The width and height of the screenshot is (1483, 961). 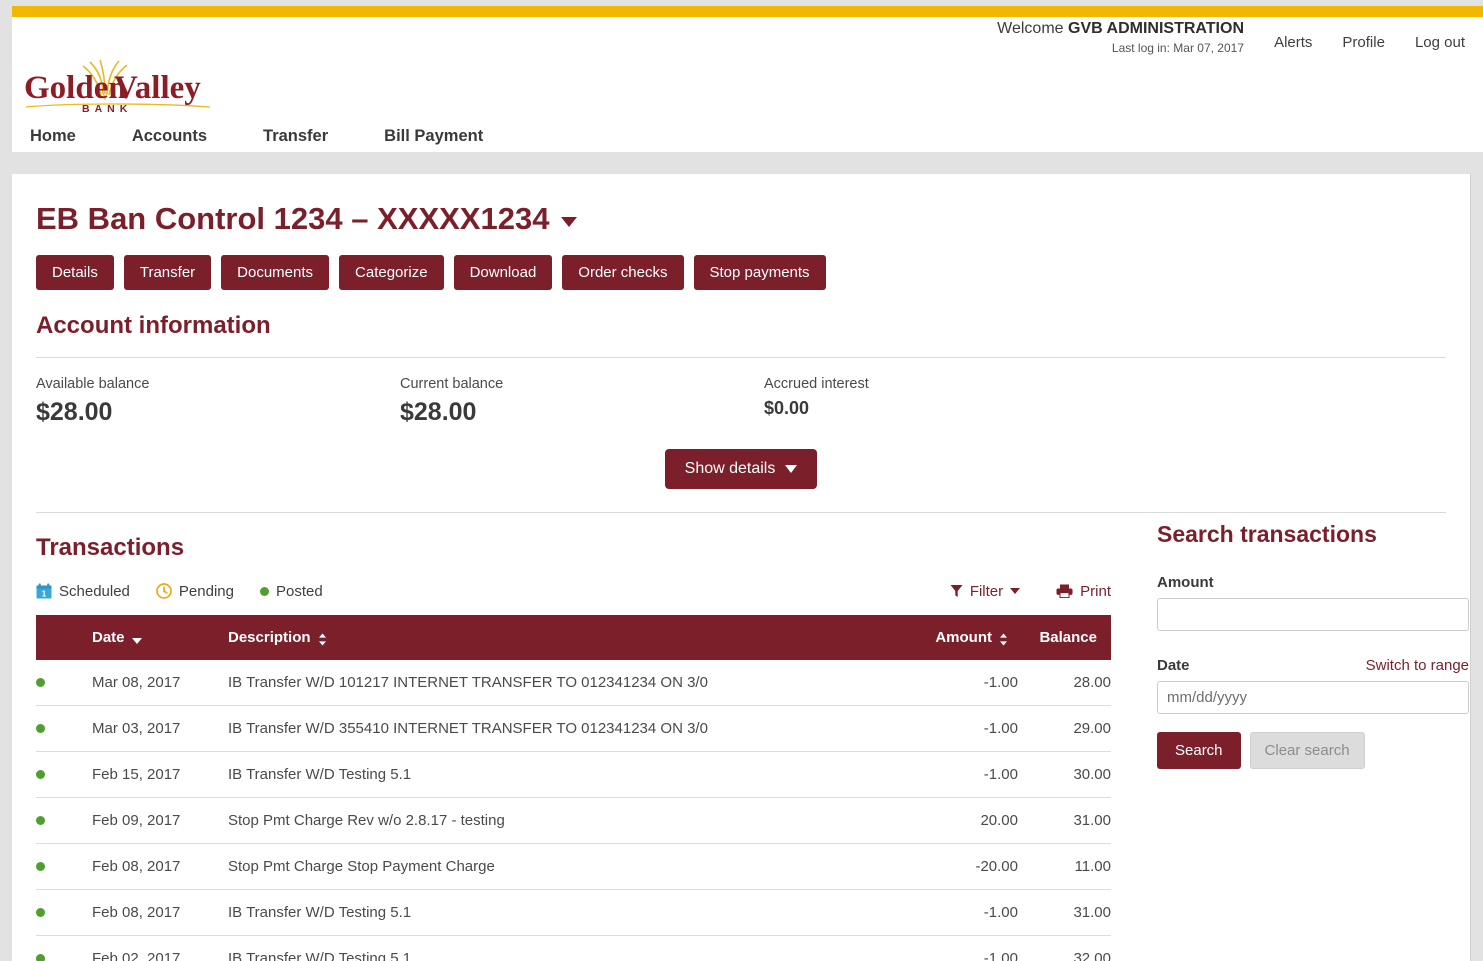 I want to click on bank-logo: Golden Valley BANK, so click(x=119, y=85).